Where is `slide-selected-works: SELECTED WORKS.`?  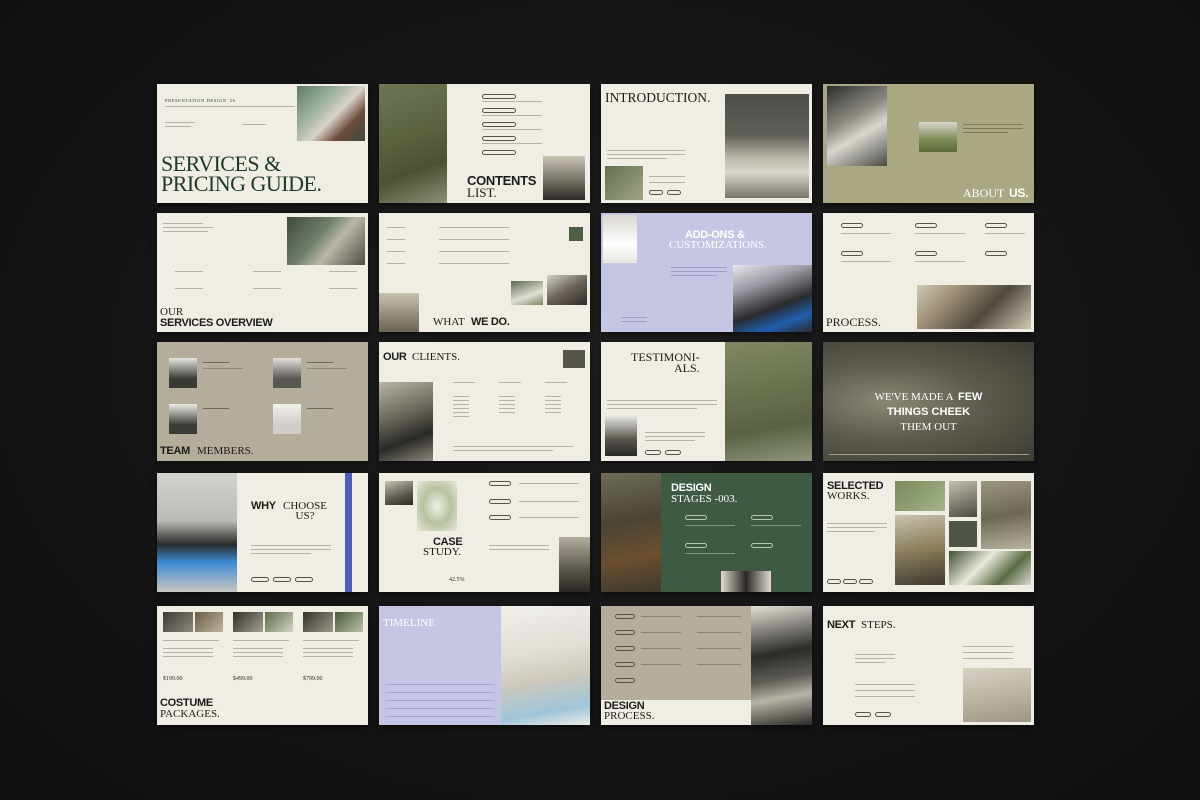
slide-selected-works: SELECTED WORKS. is located at coordinates (928, 532).